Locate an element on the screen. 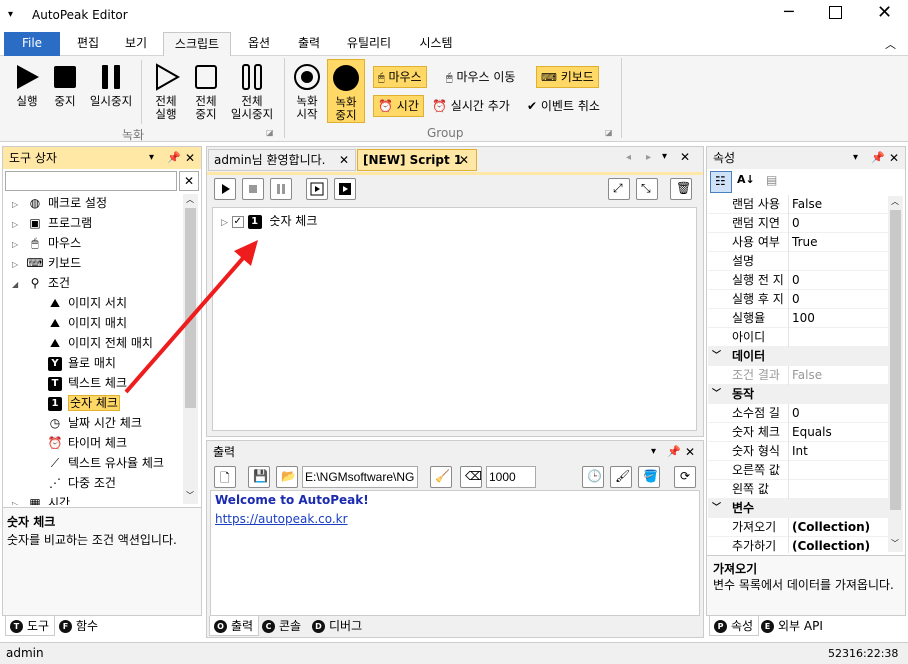 The width and height of the screenshot is (908, 664). alphabetical-button: A↓ is located at coordinates (745, 182).